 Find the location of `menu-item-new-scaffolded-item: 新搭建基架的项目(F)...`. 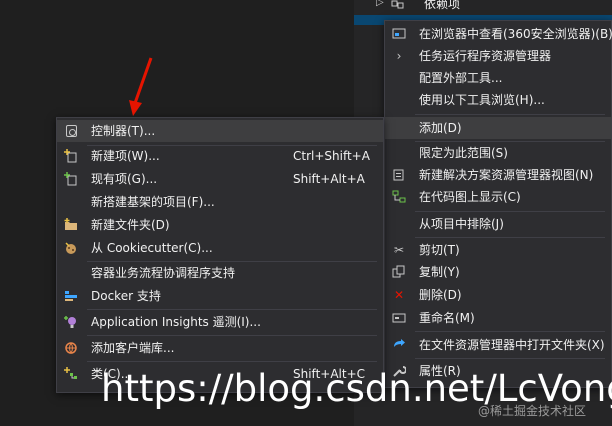

menu-item-new-scaffolded-item: 新搭建基架的项目(F)... is located at coordinates (220, 202).